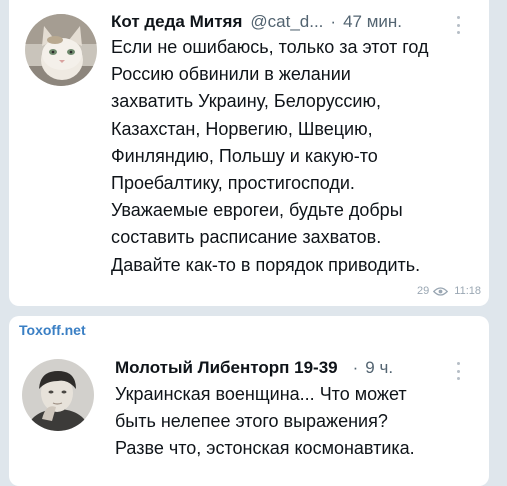 The width and height of the screenshot is (507, 486). What do you see at coordinates (257, 210) in the screenshot?
I see `post-line: Уважаемые еврогеи, будьте добры` at bounding box center [257, 210].